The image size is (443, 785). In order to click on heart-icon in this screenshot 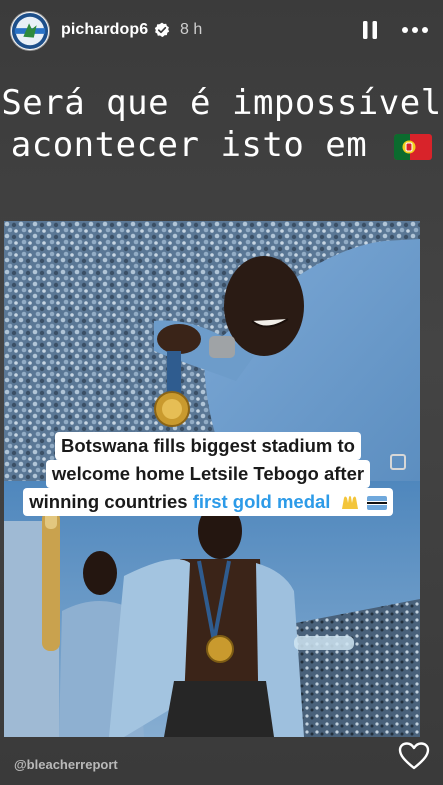, I will do `click(414, 756)`.